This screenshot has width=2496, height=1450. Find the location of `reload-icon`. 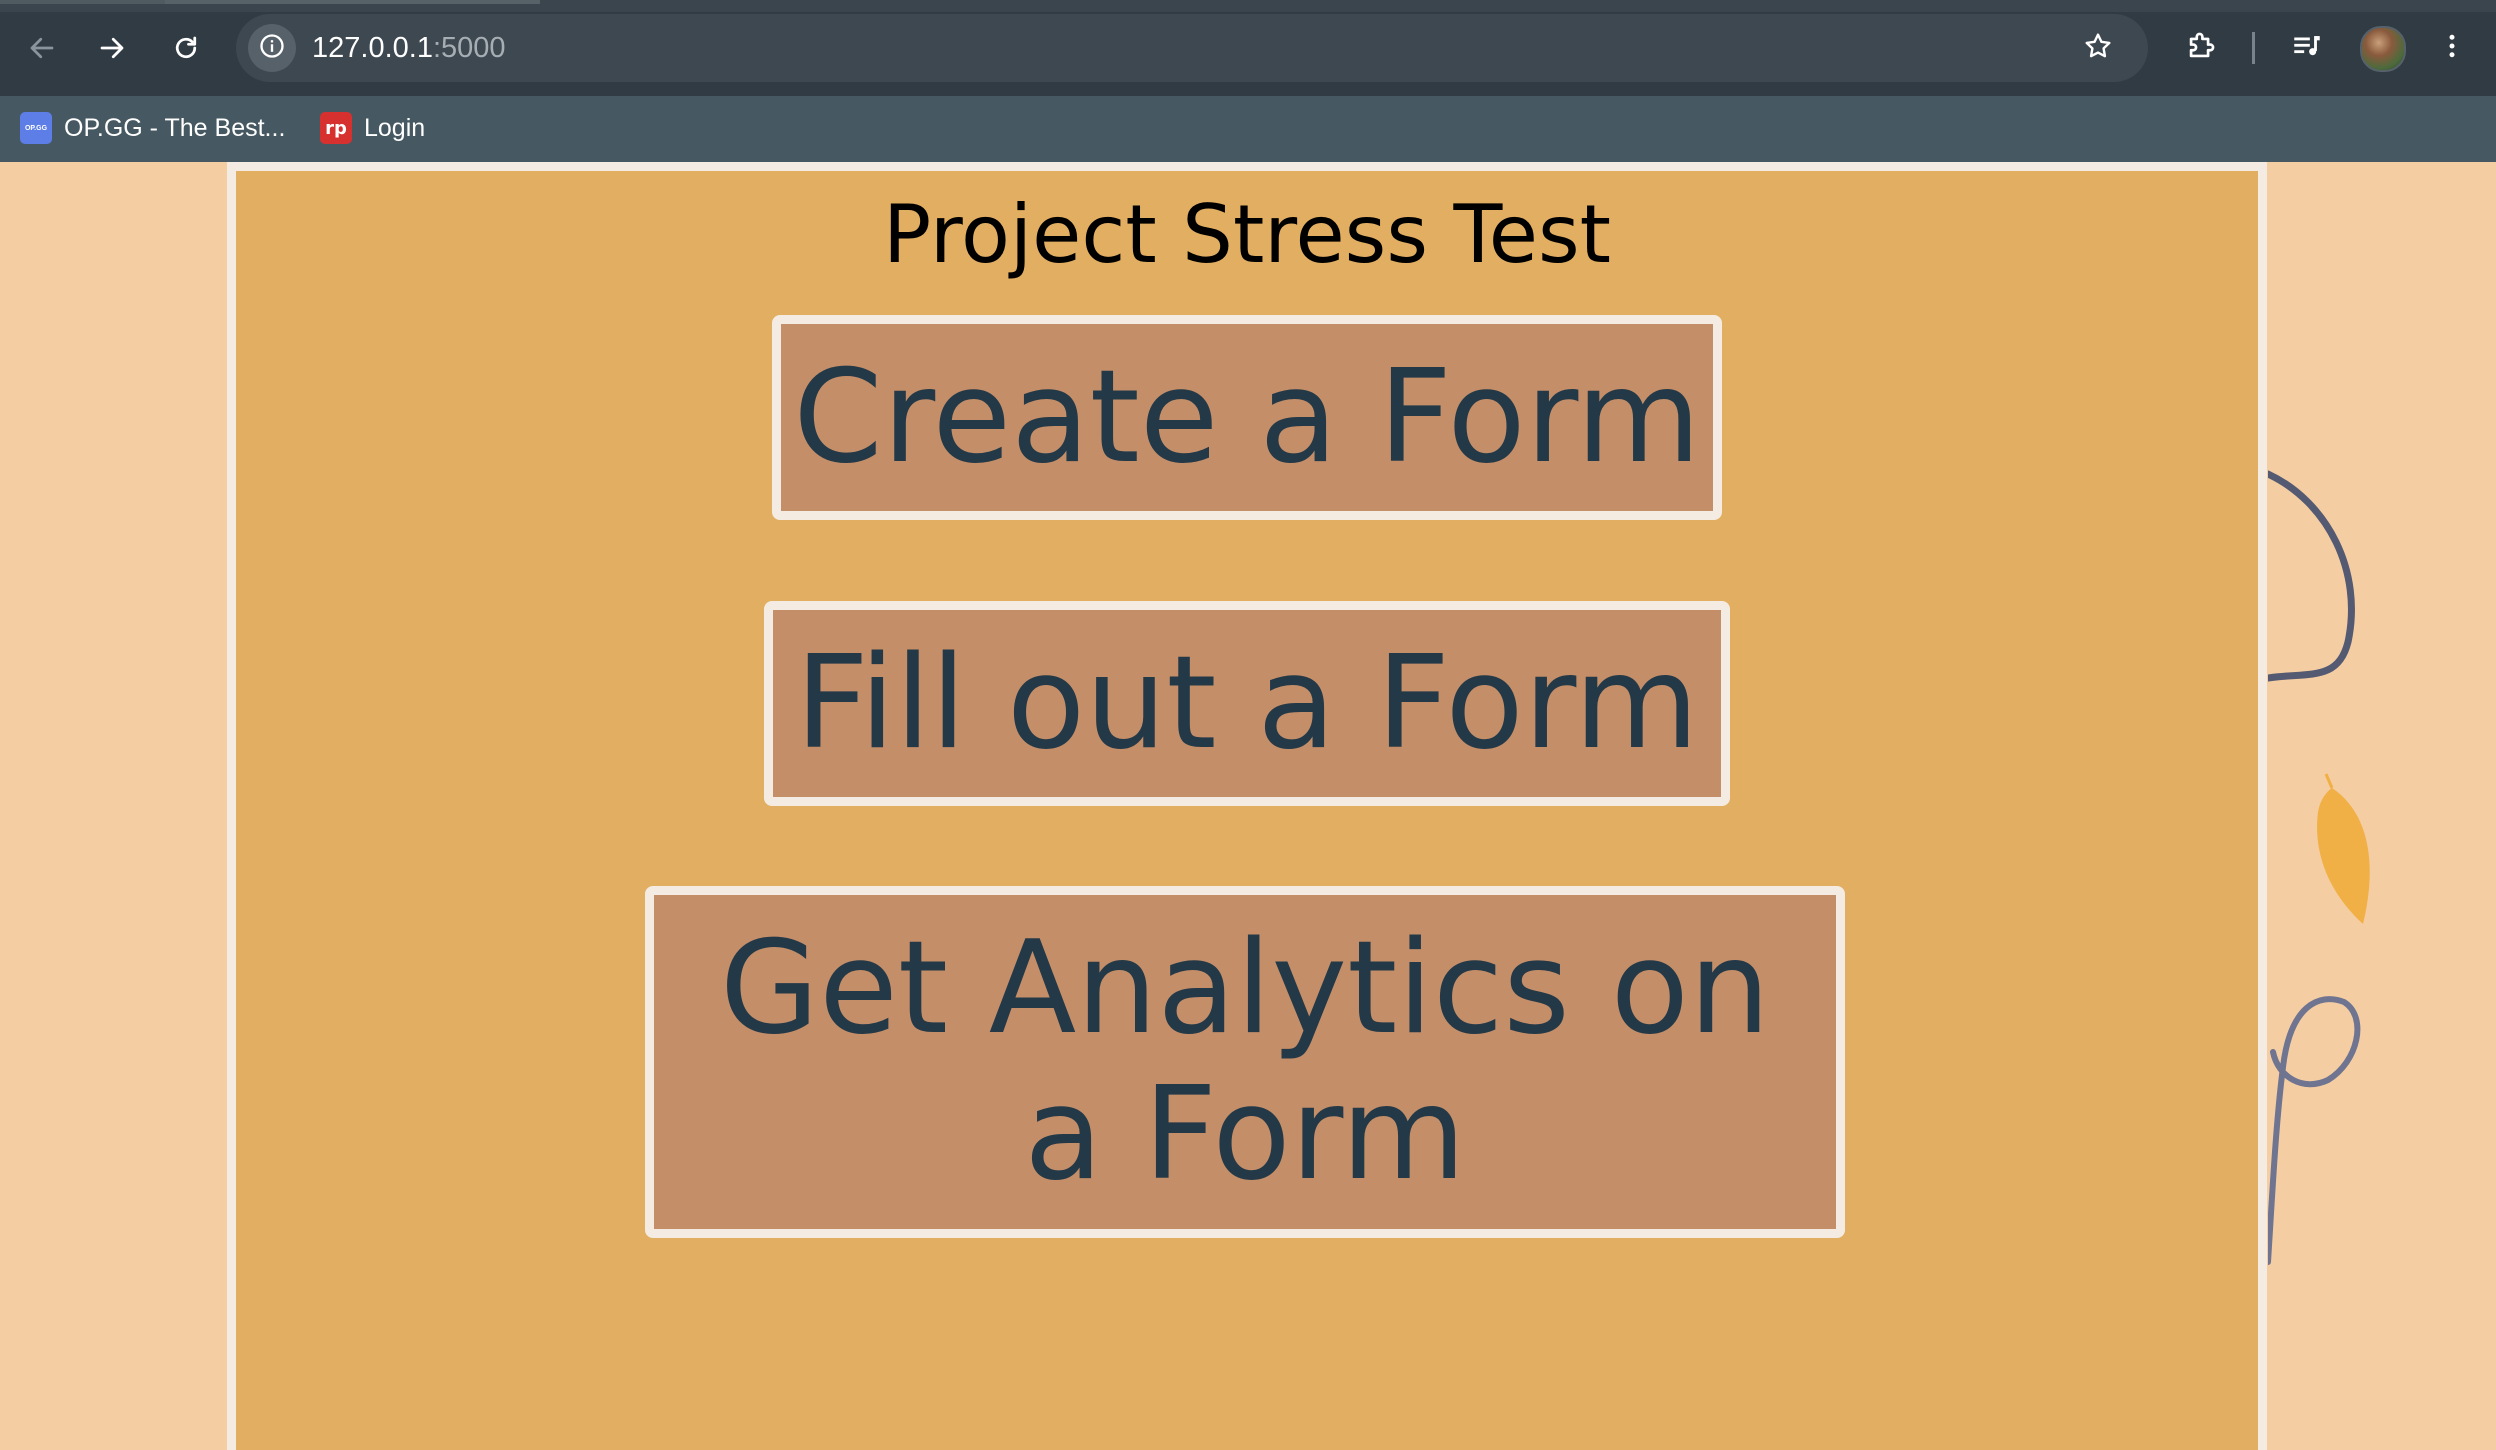

reload-icon is located at coordinates (186, 48).